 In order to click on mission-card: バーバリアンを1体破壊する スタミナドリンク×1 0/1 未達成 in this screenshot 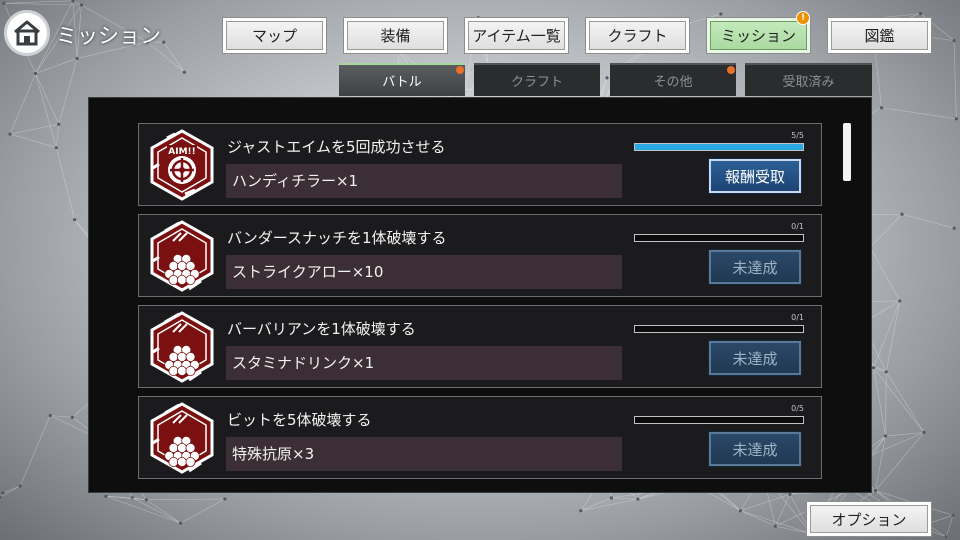, I will do `click(480, 346)`.